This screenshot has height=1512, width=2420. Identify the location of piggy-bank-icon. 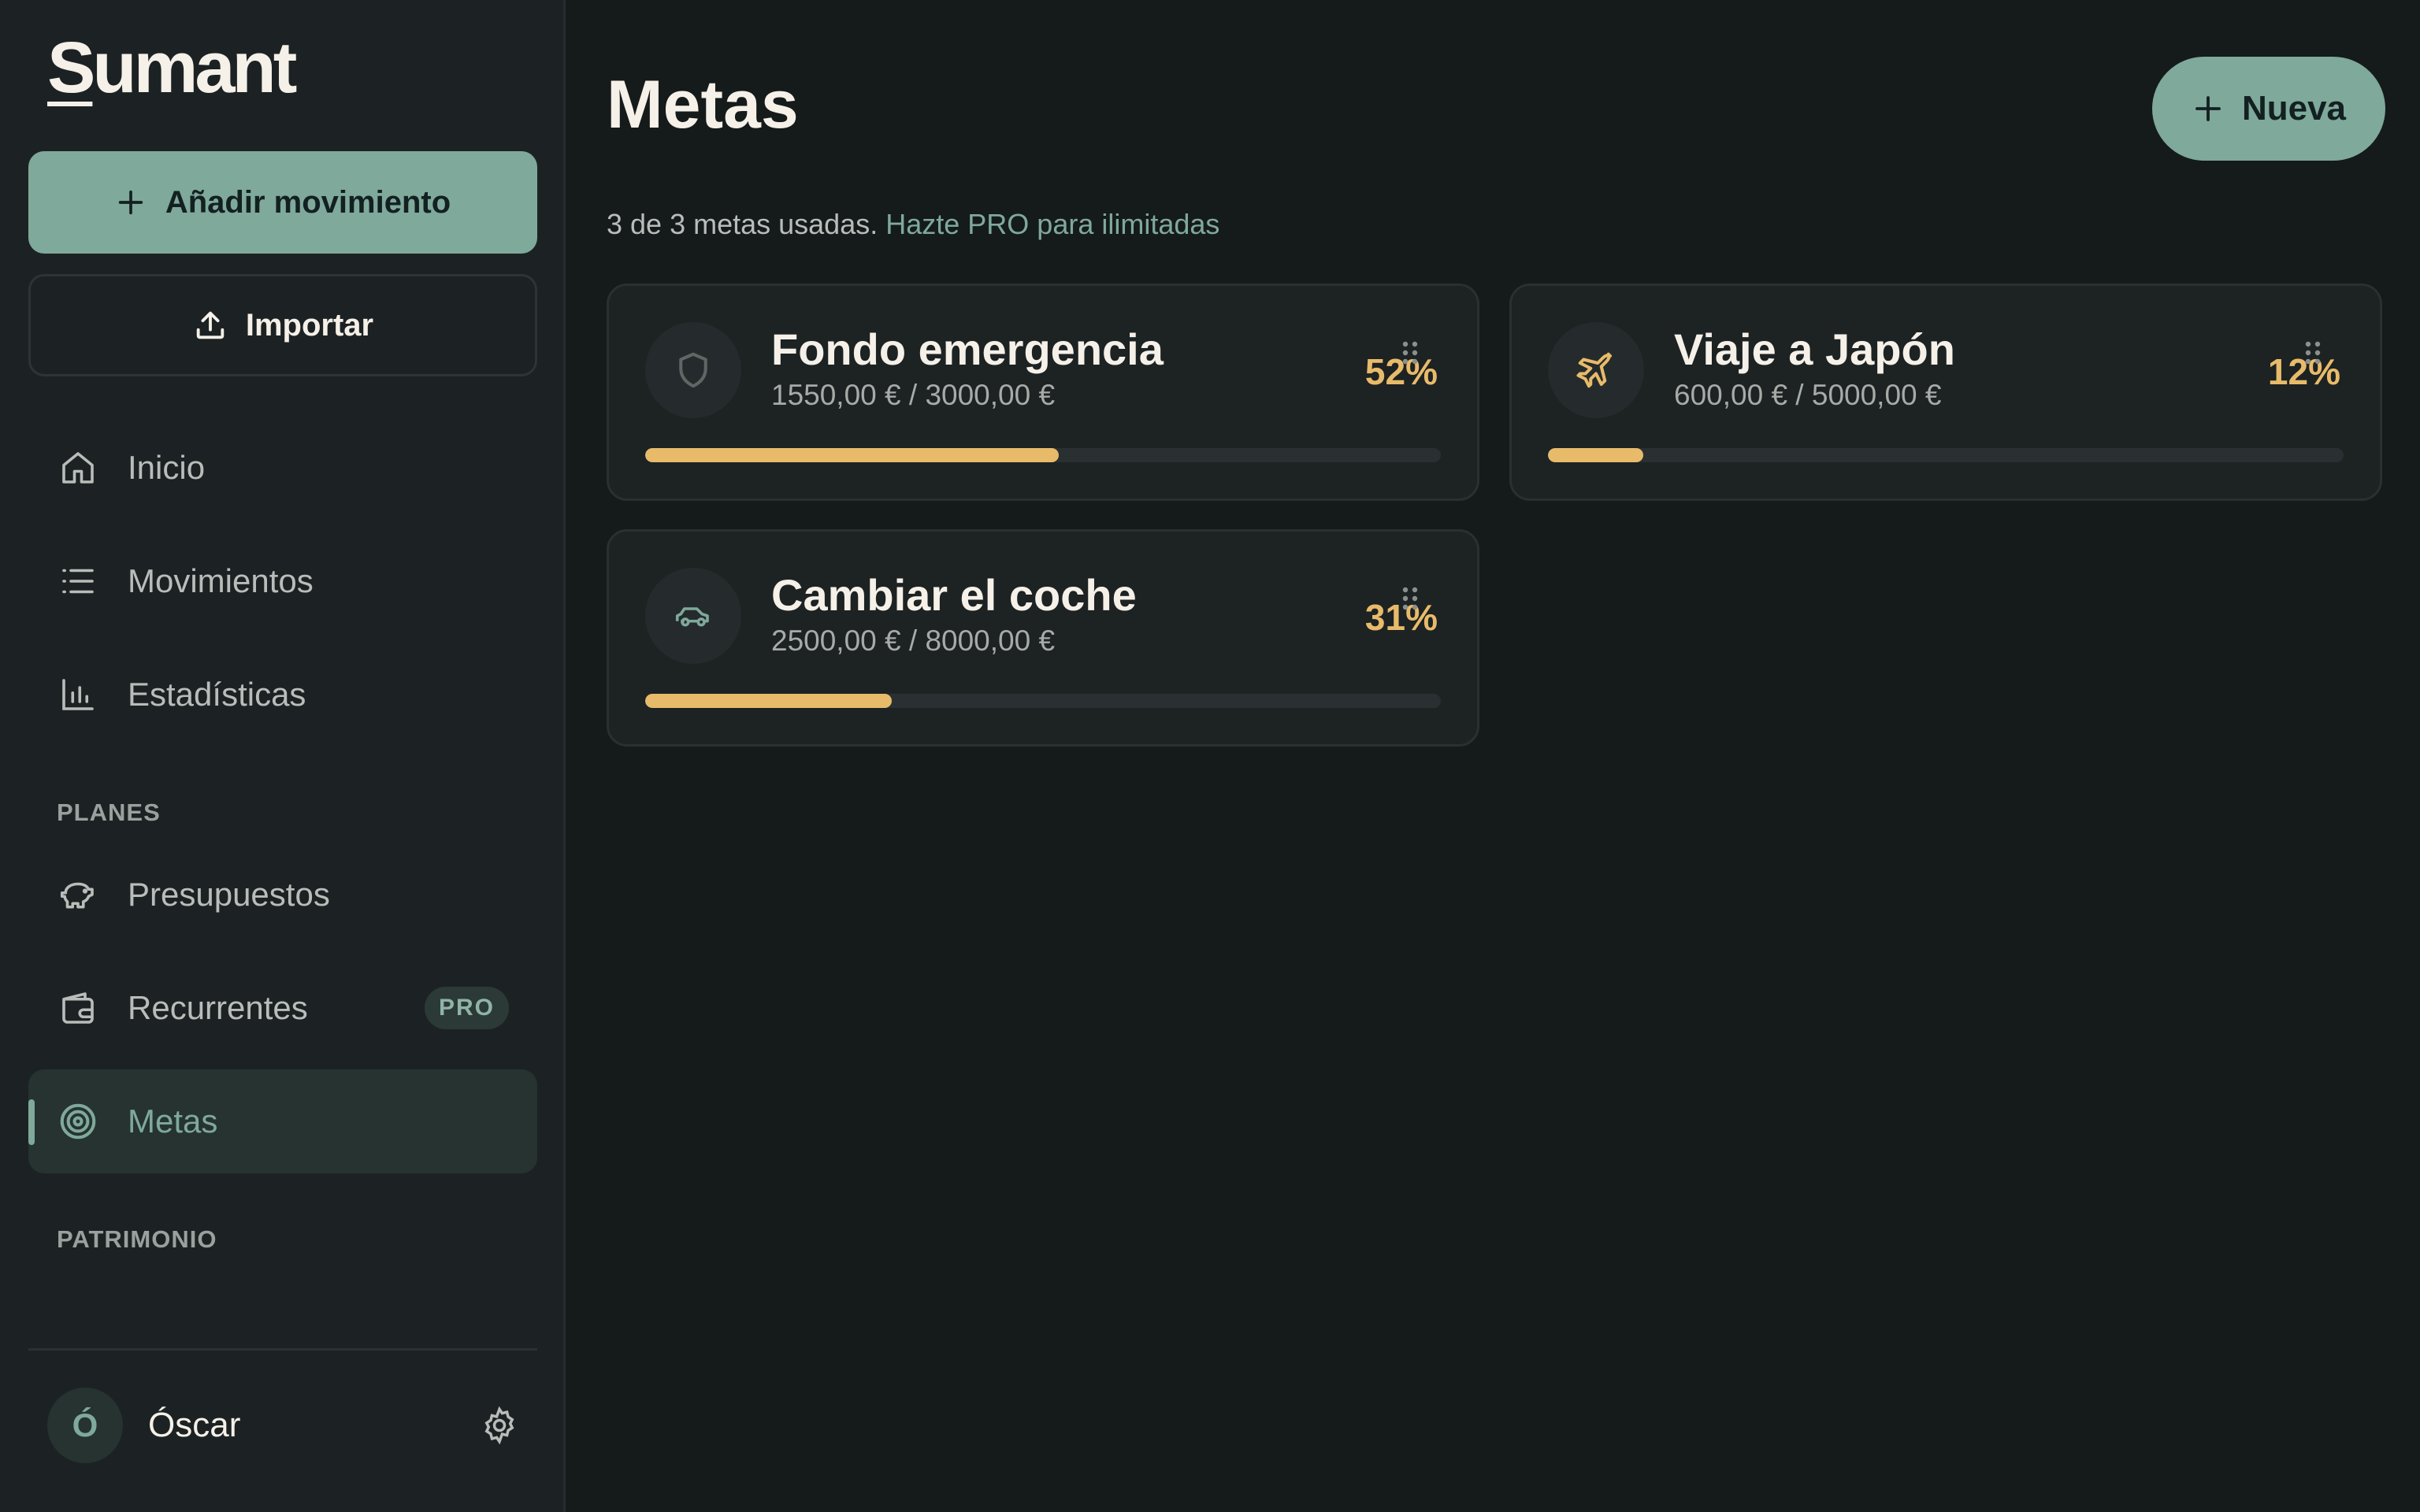
(77, 895).